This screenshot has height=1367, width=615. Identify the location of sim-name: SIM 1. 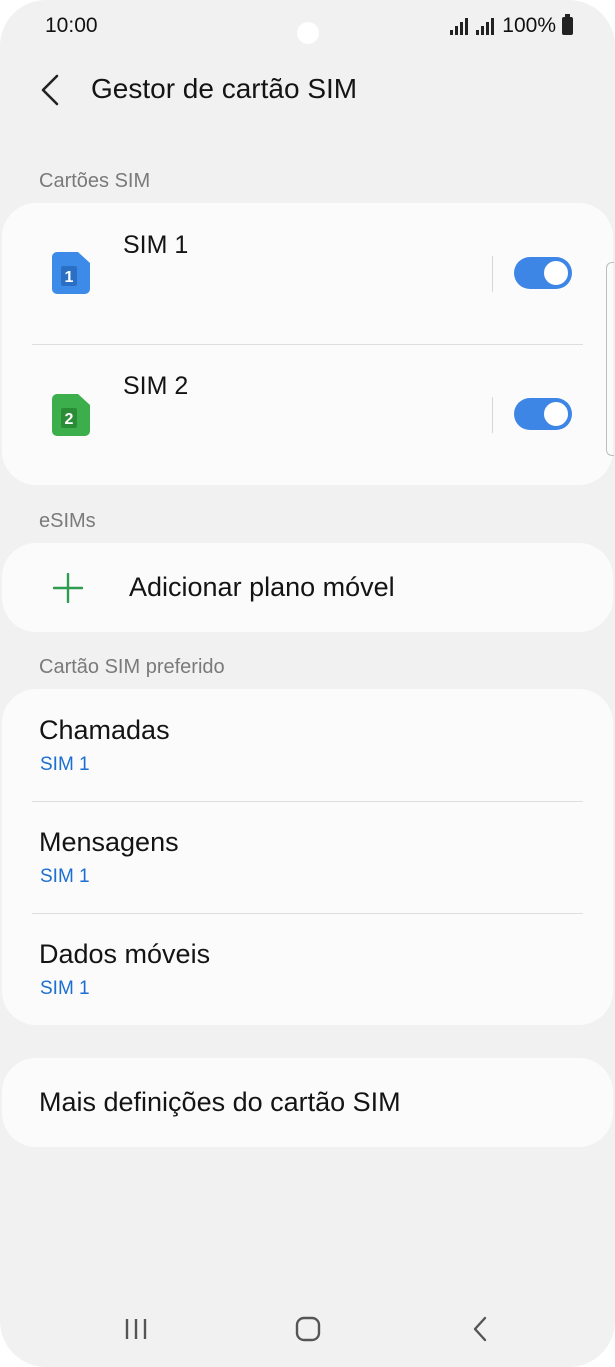
(156, 245).